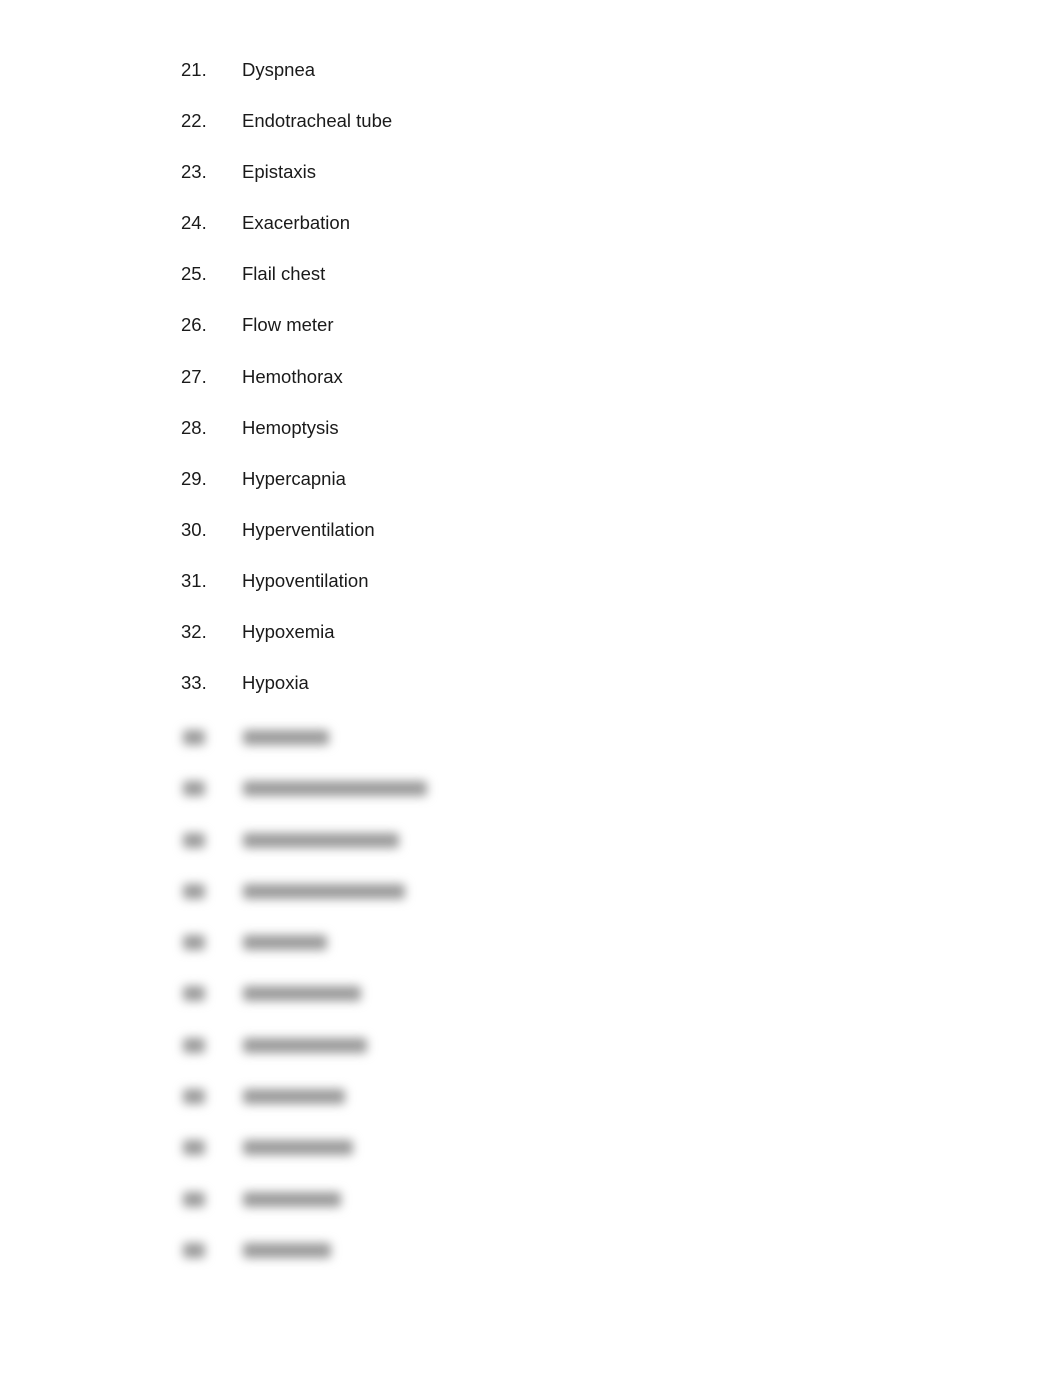 The image size is (1062, 1376). What do you see at coordinates (194, 376) in the screenshot?
I see `item-number: 27.` at bounding box center [194, 376].